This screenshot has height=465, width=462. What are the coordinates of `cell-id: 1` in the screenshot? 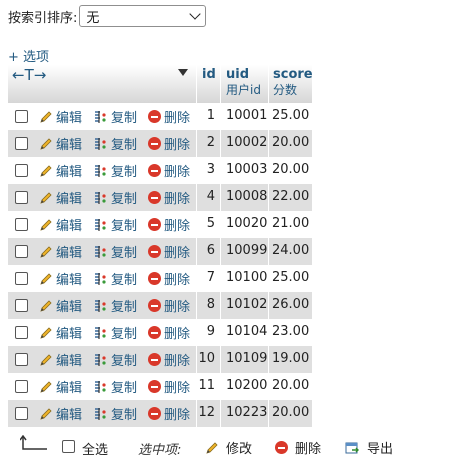 It's located at (210, 115).